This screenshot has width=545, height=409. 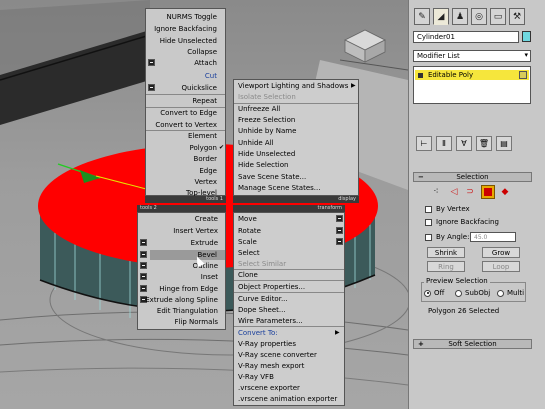 I want to click on menu-item-extrude: Extrude, so click(x=178, y=243).